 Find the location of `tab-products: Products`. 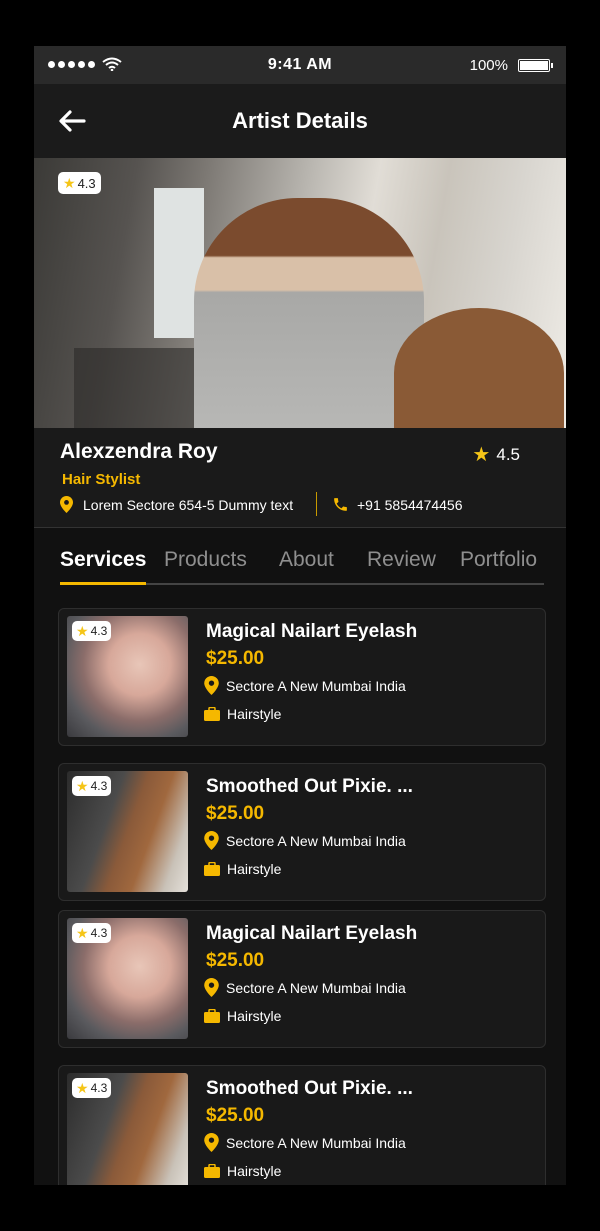

tab-products: Products is located at coordinates (205, 560).